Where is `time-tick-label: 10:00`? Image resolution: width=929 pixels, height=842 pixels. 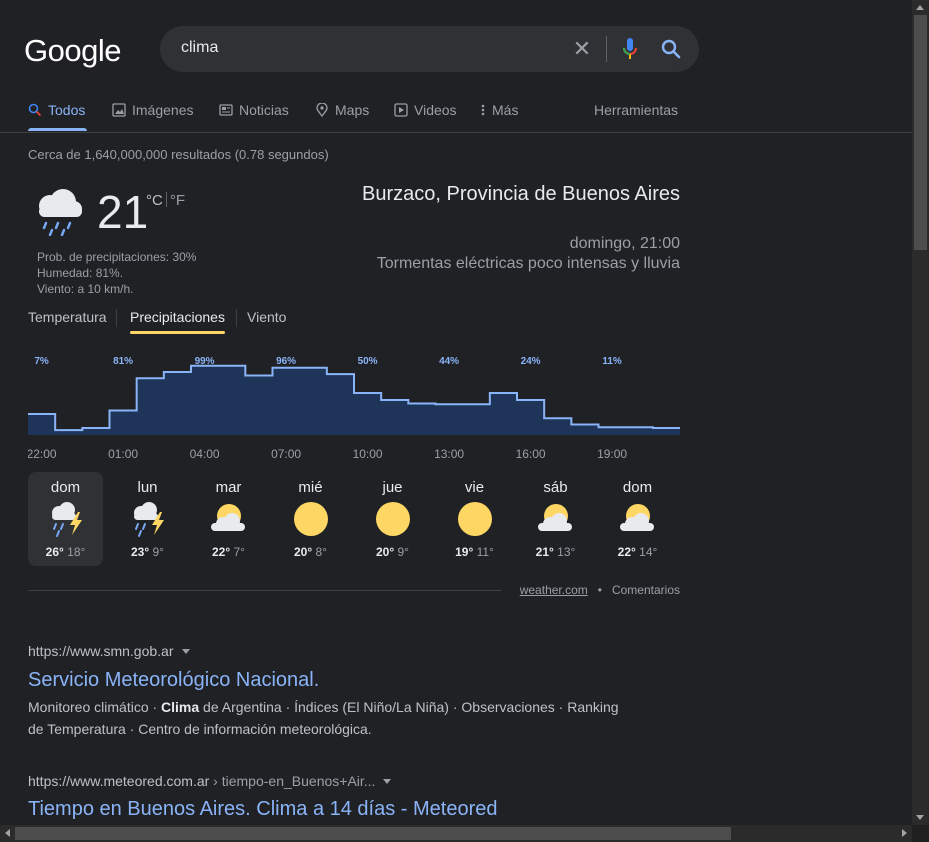
time-tick-label: 10:00 is located at coordinates (368, 454).